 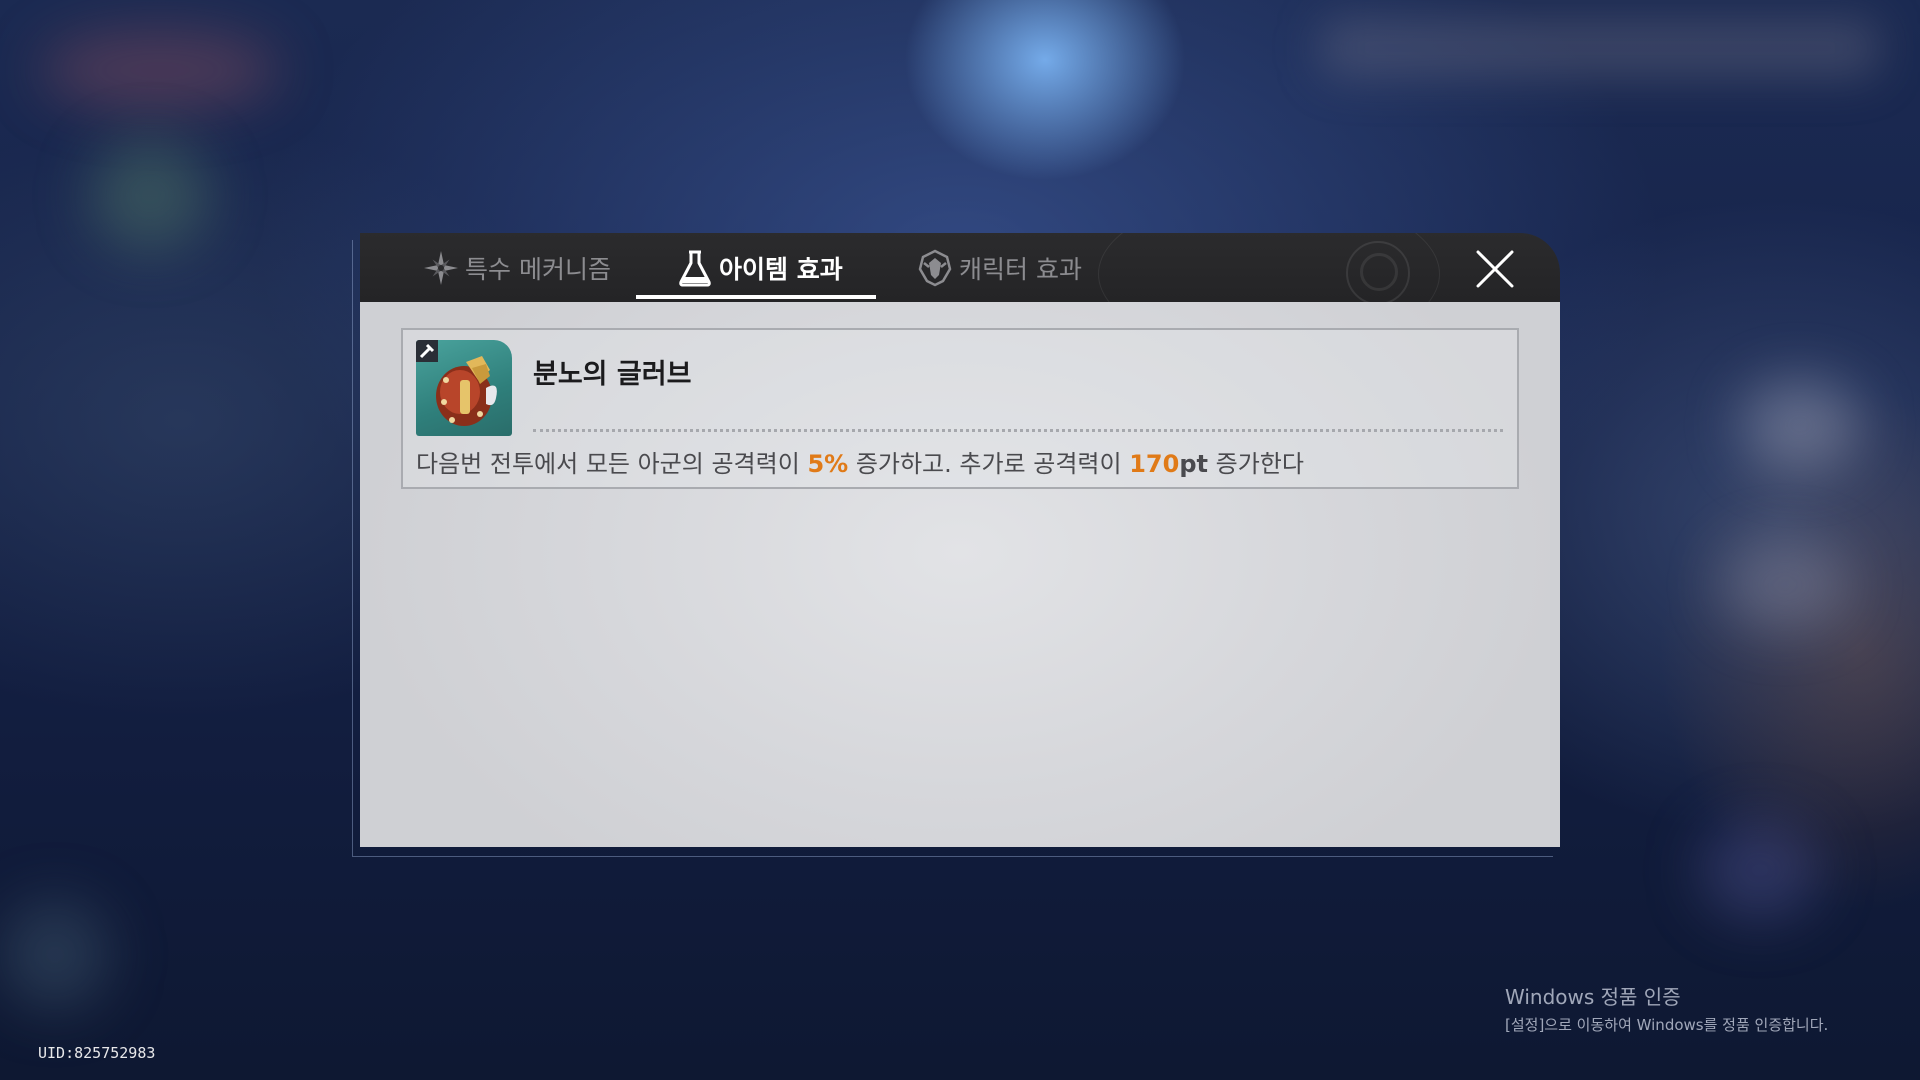 I want to click on close-button, so click(x=1495, y=269).